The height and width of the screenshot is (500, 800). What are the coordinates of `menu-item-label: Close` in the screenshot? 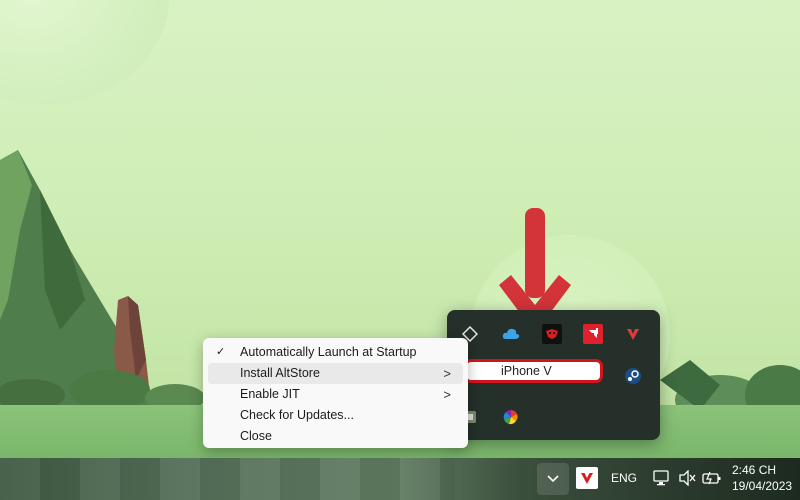 It's located at (256, 436).